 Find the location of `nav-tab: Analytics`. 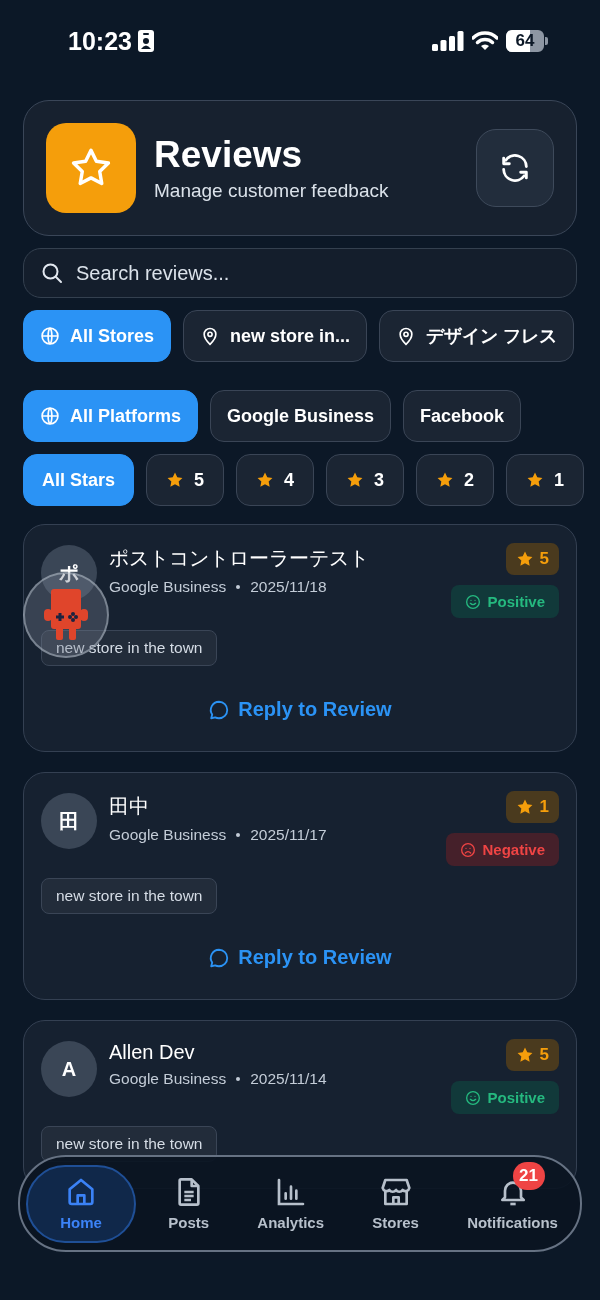

nav-tab: Analytics is located at coordinates (290, 1203).